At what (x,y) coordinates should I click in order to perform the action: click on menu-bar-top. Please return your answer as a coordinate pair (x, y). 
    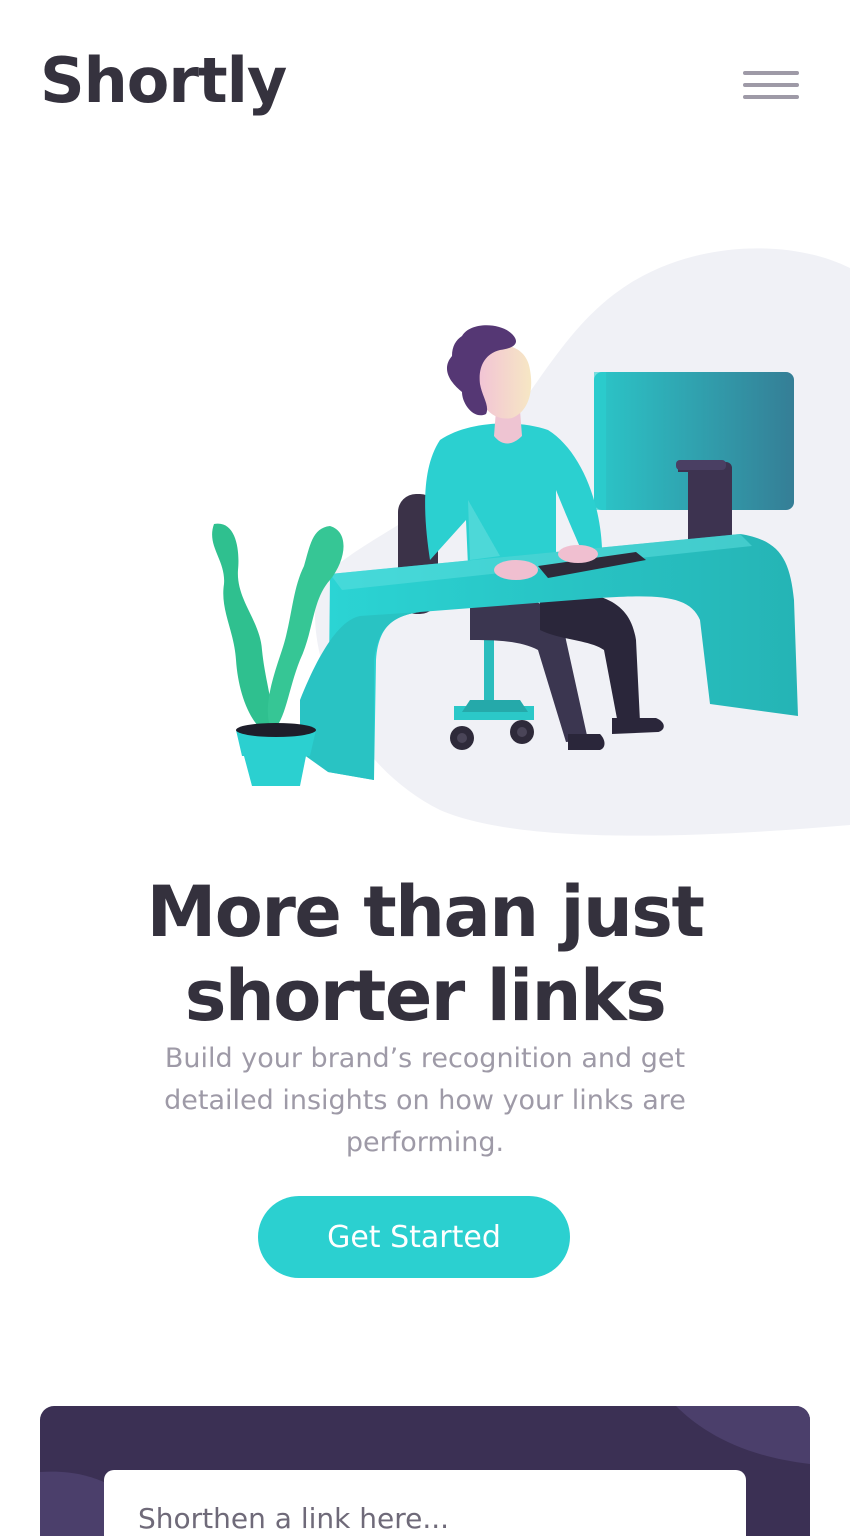
    Looking at the image, I should click on (771, 73).